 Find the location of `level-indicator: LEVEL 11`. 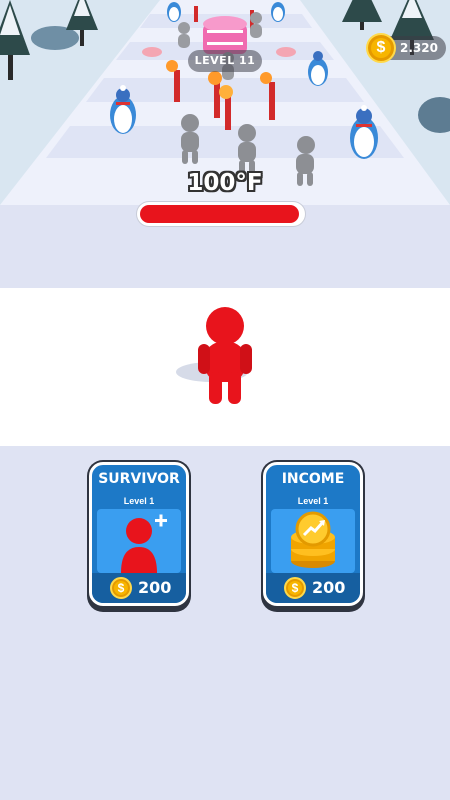

level-indicator: LEVEL 11 is located at coordinates (225, 61).